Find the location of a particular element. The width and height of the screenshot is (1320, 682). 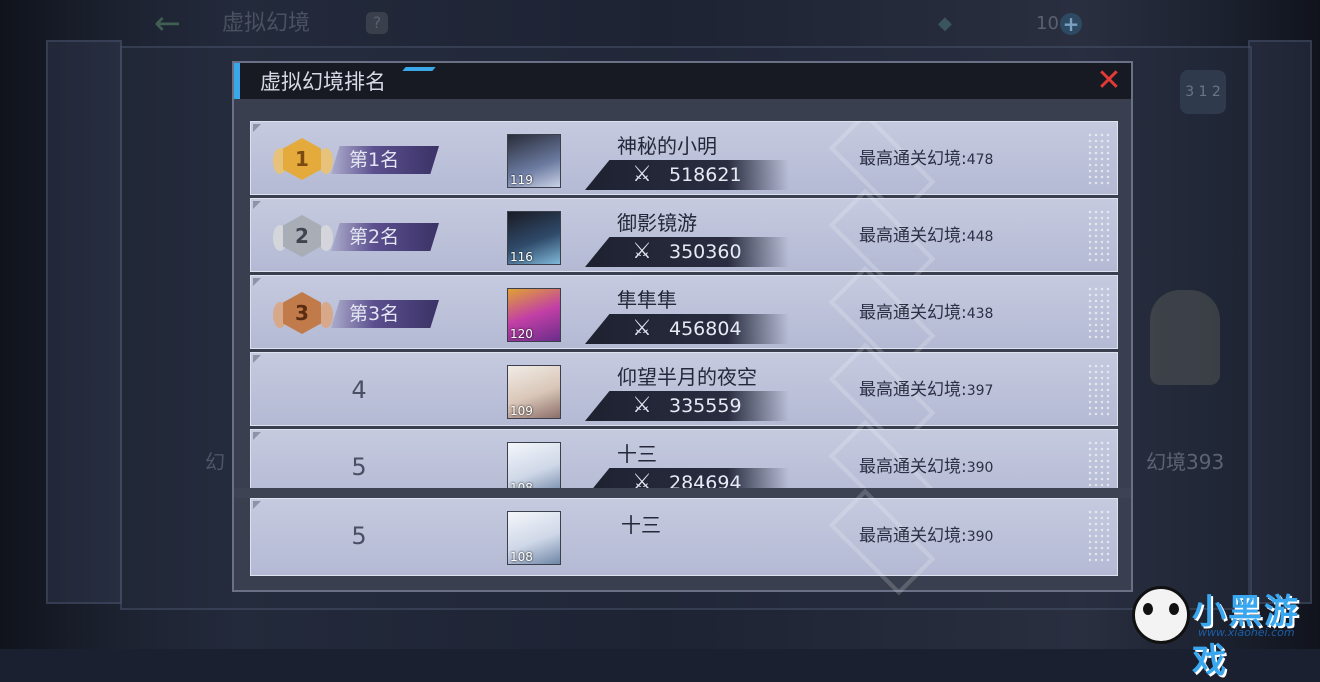

top-bar: ← 虚拟幻境 ? ◆ 10 + is located at coordinates (648, 24).